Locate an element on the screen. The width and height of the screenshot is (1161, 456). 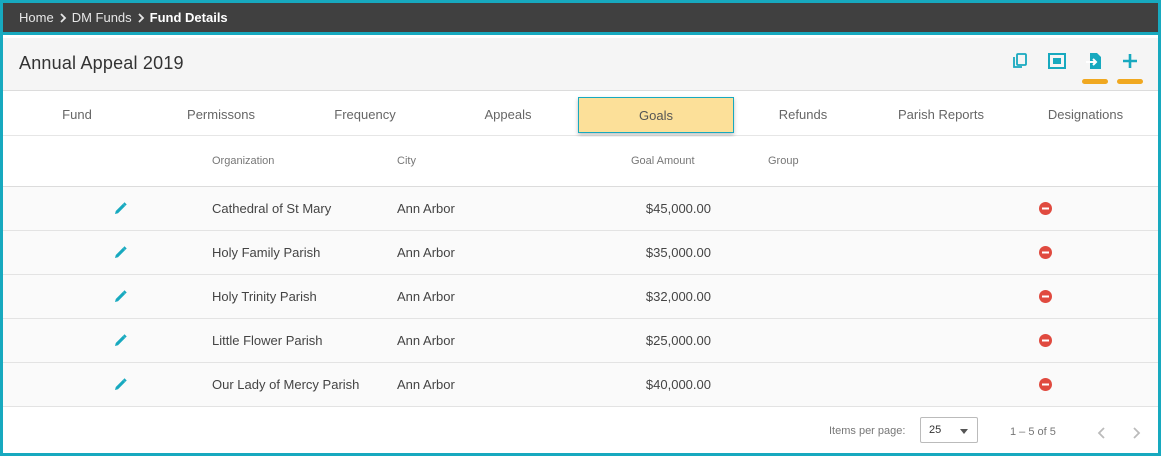
copy-button is located at coordinates (1020, 63).